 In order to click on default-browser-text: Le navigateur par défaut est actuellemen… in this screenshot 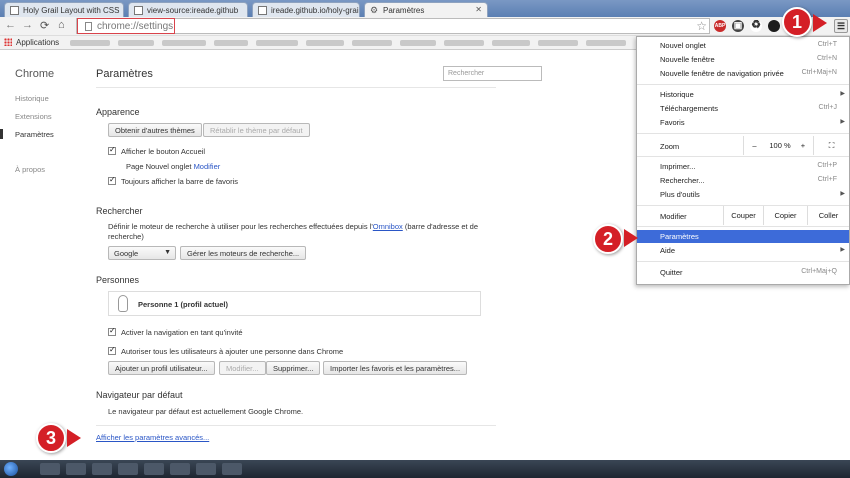, I will do `click(206, 411)`.